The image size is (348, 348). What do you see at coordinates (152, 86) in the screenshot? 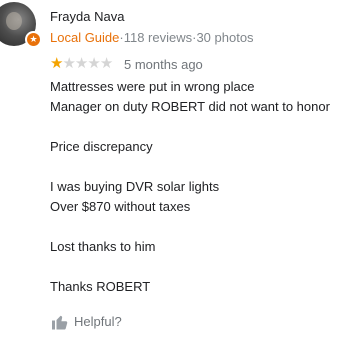
I see `review-line: Mattresses were put in wrong place` at bounding box center [152, 86].